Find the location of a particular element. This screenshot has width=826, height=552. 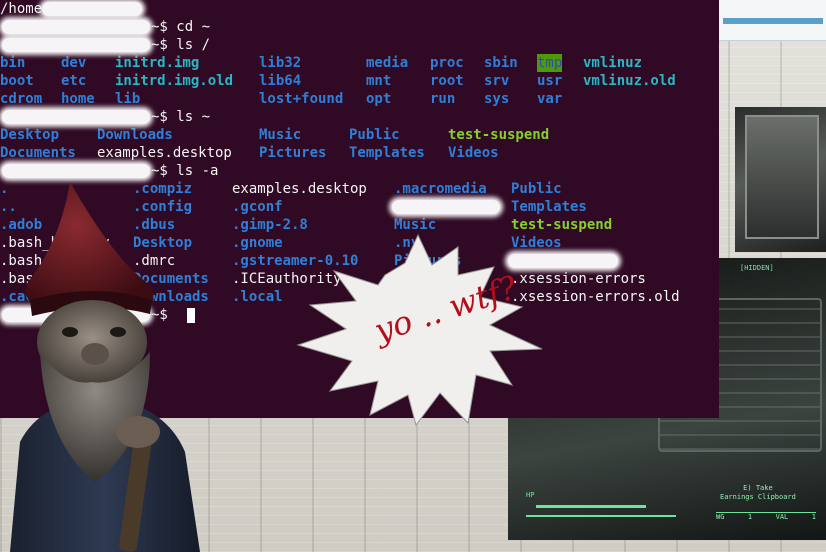

terminal-token: Music is located at coordinates (280, 135).